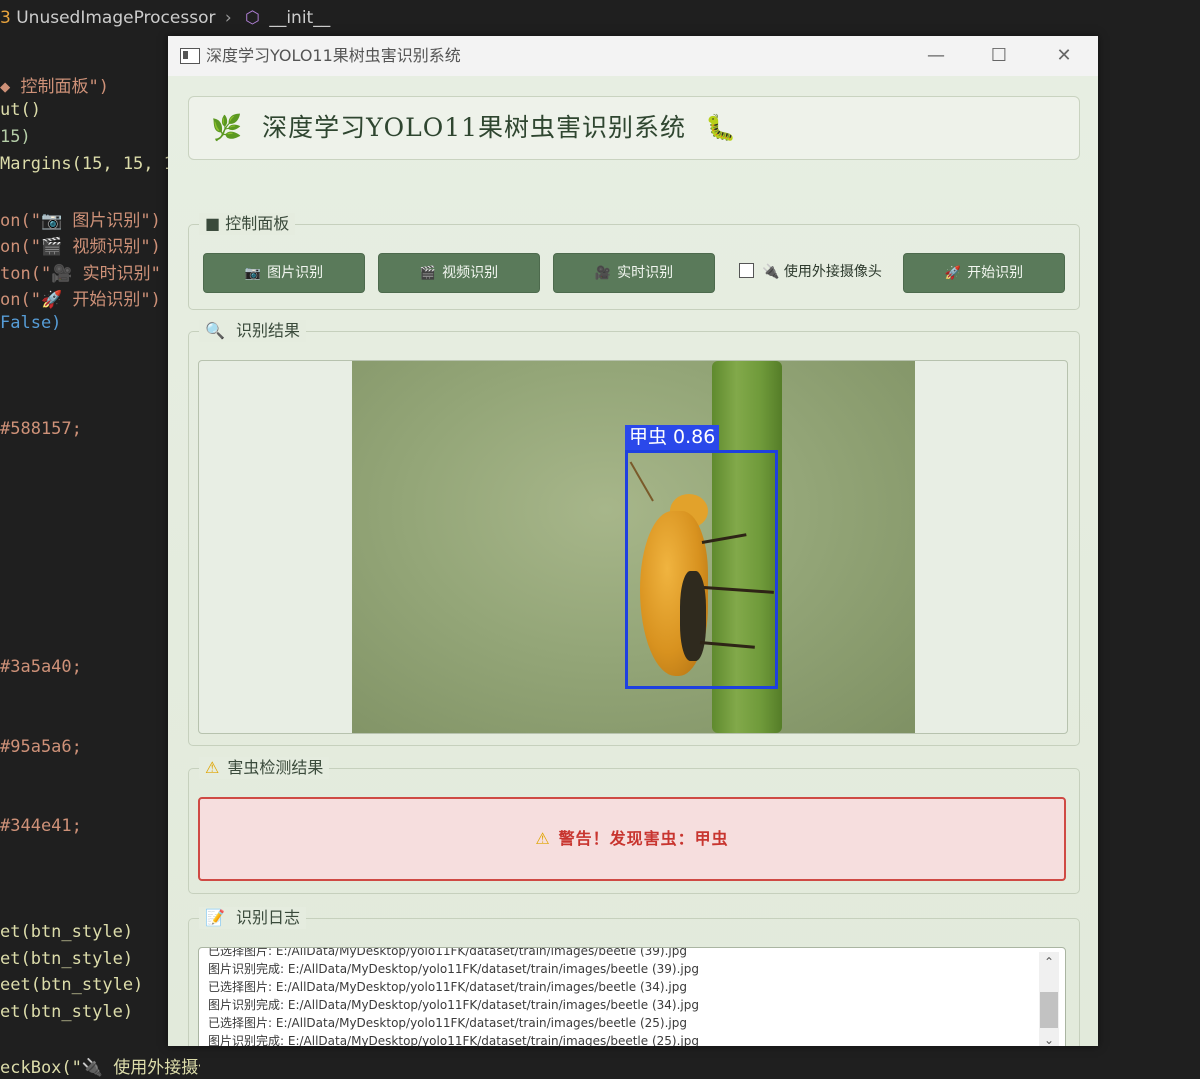  I want to click on code-line: False), so click(31, 323).